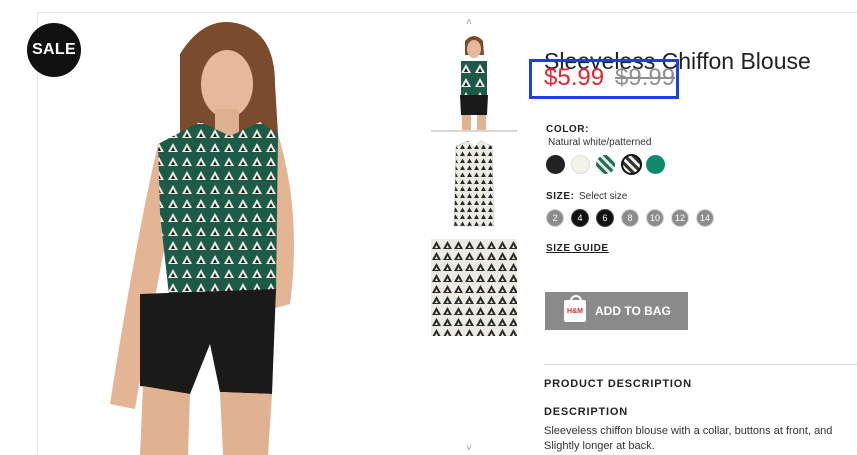 This screenshot has width=857, height=455. Describe the element at coordinates (630, 218) in the screenshot. I see `size-option-8: 8` at that location.